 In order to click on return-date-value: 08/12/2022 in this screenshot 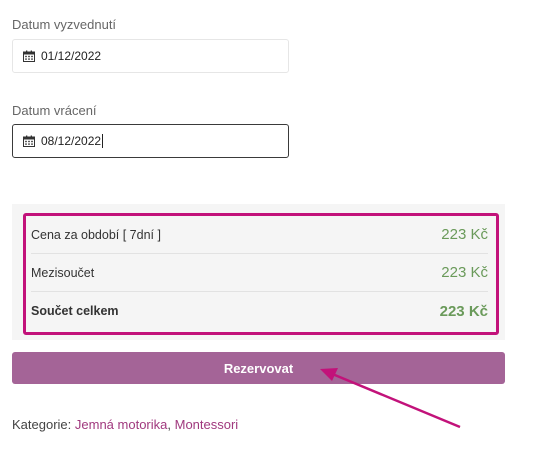, I will do `click(71, 141)`.